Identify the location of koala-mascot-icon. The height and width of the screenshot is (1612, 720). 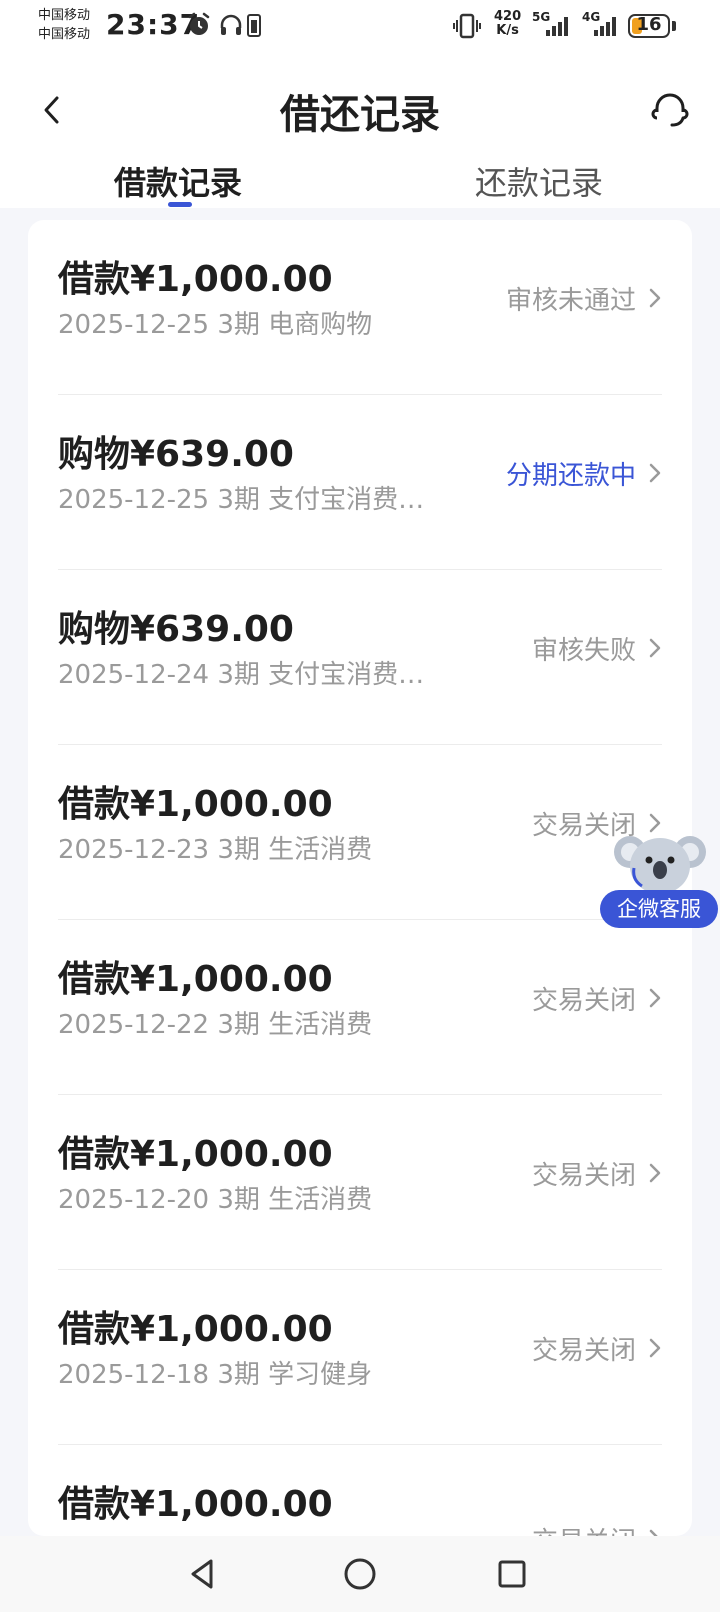
(660, 865).